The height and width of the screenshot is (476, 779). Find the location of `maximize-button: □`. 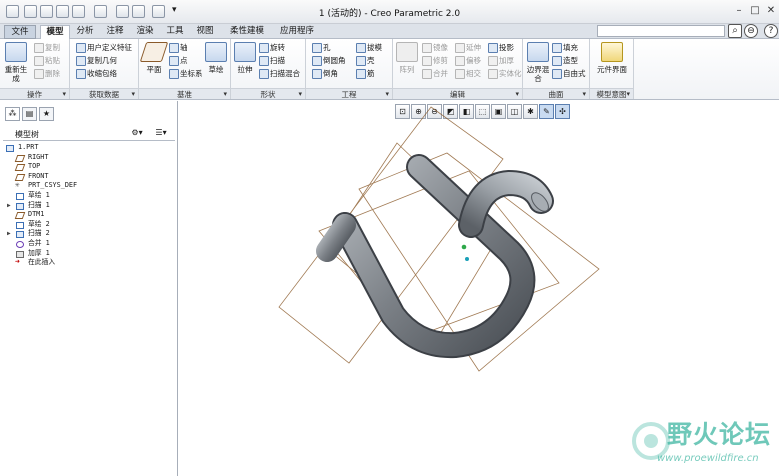

maximize-button: □ is located at coordinates (755, 11).